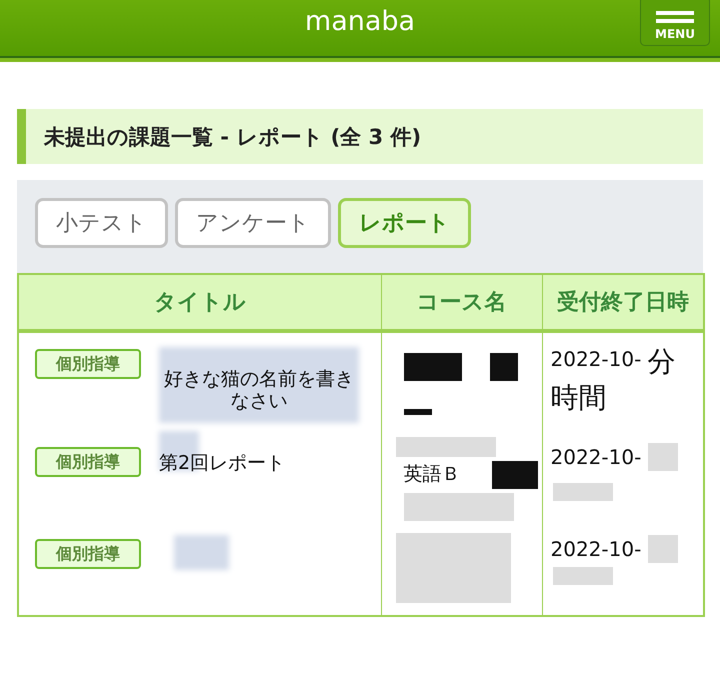 Image resolution: width=720 pixels, height=673 pixels. What do you see at coordinates (259, 488) in the screenshot?
I see `assignment-title: 第2回レポート` at bounding box center [259, 488].